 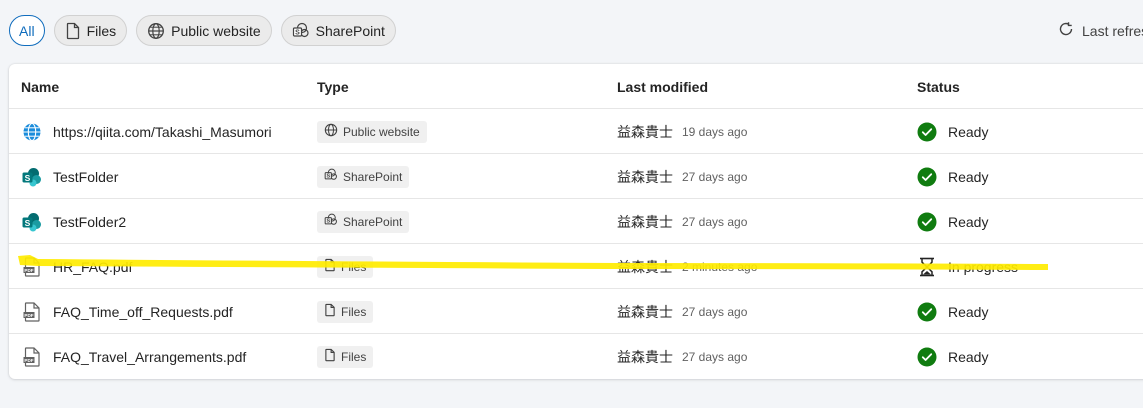 I want to click on row-name-link: https://qiita.com/Takashi_Masumori, so click(x=162, y=132).